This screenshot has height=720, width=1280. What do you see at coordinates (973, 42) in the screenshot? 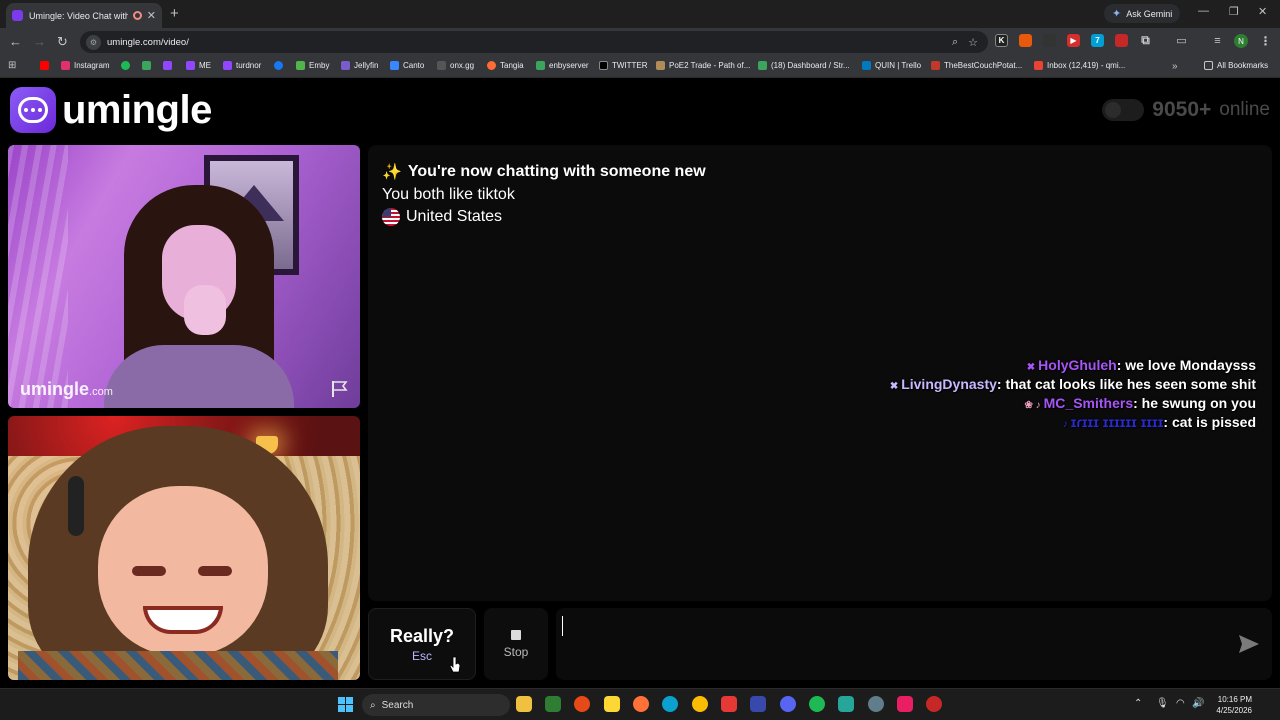
I see `bookmark-star-icon: ☆` at bounding box center [973, 42].